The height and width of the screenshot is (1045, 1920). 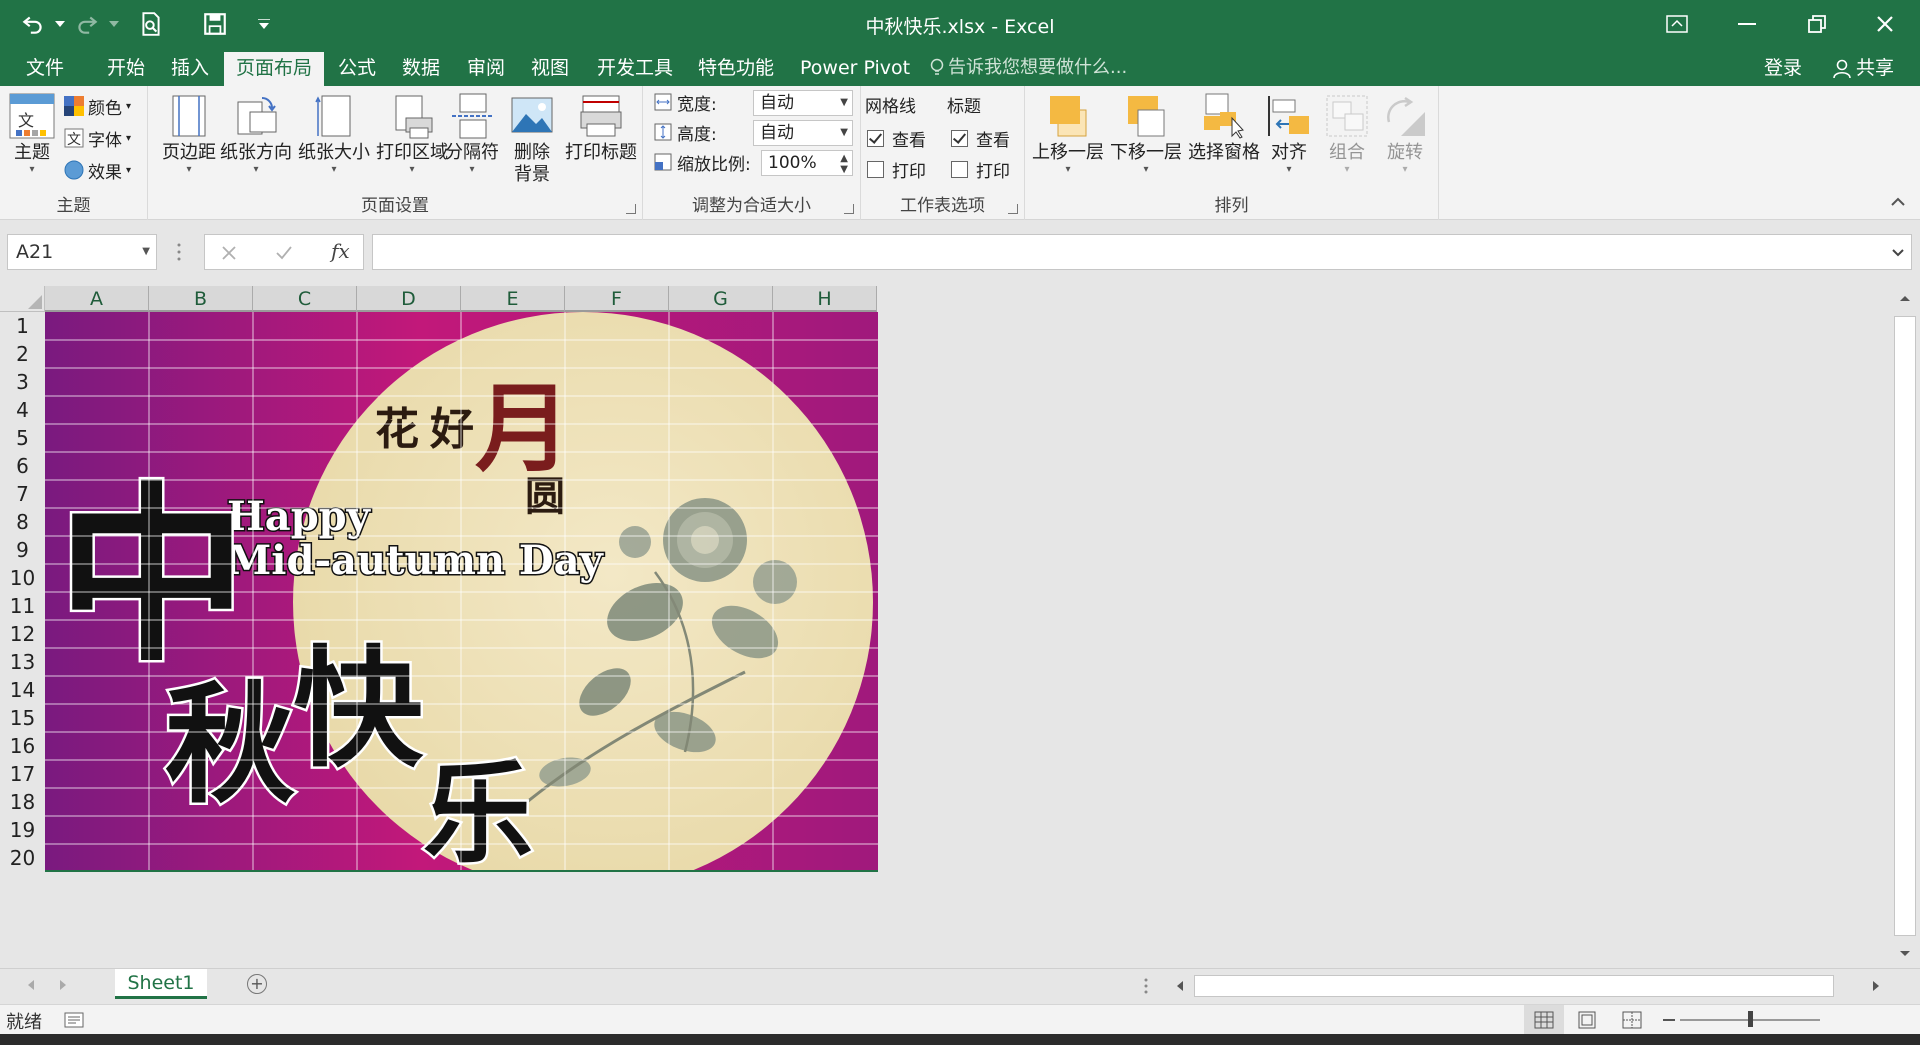 What do you see at coordinates (22, 522) in the screenshot?
I see `row-header: 8` at bounding box center [22, 522].